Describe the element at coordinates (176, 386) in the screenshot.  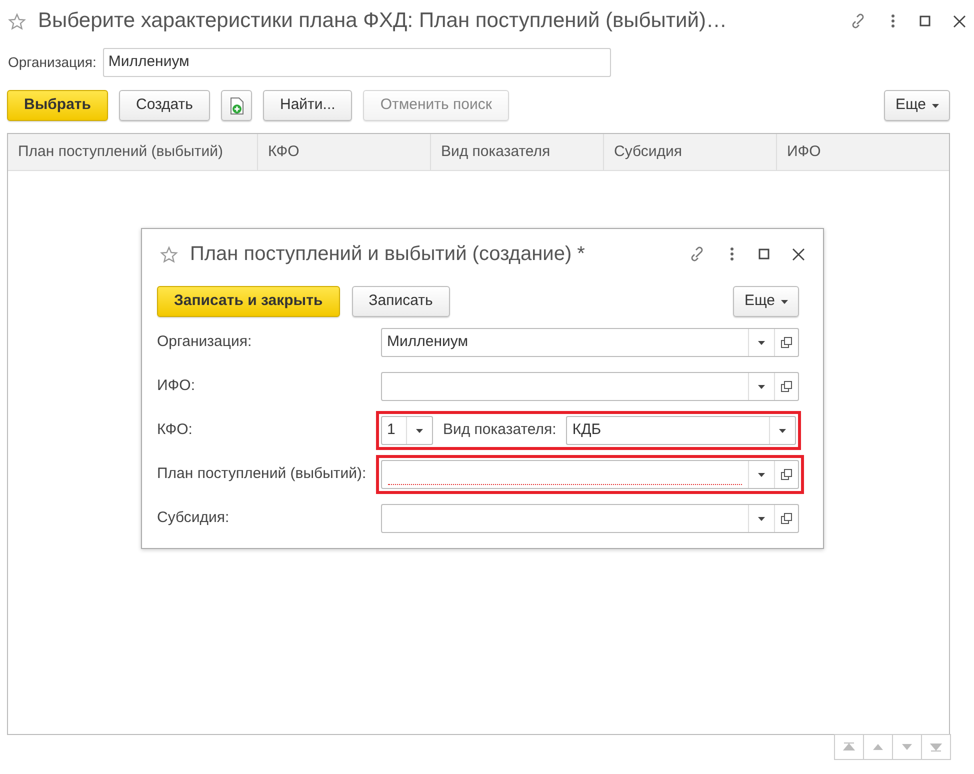
I see `field-label: ИФО:` at that location.